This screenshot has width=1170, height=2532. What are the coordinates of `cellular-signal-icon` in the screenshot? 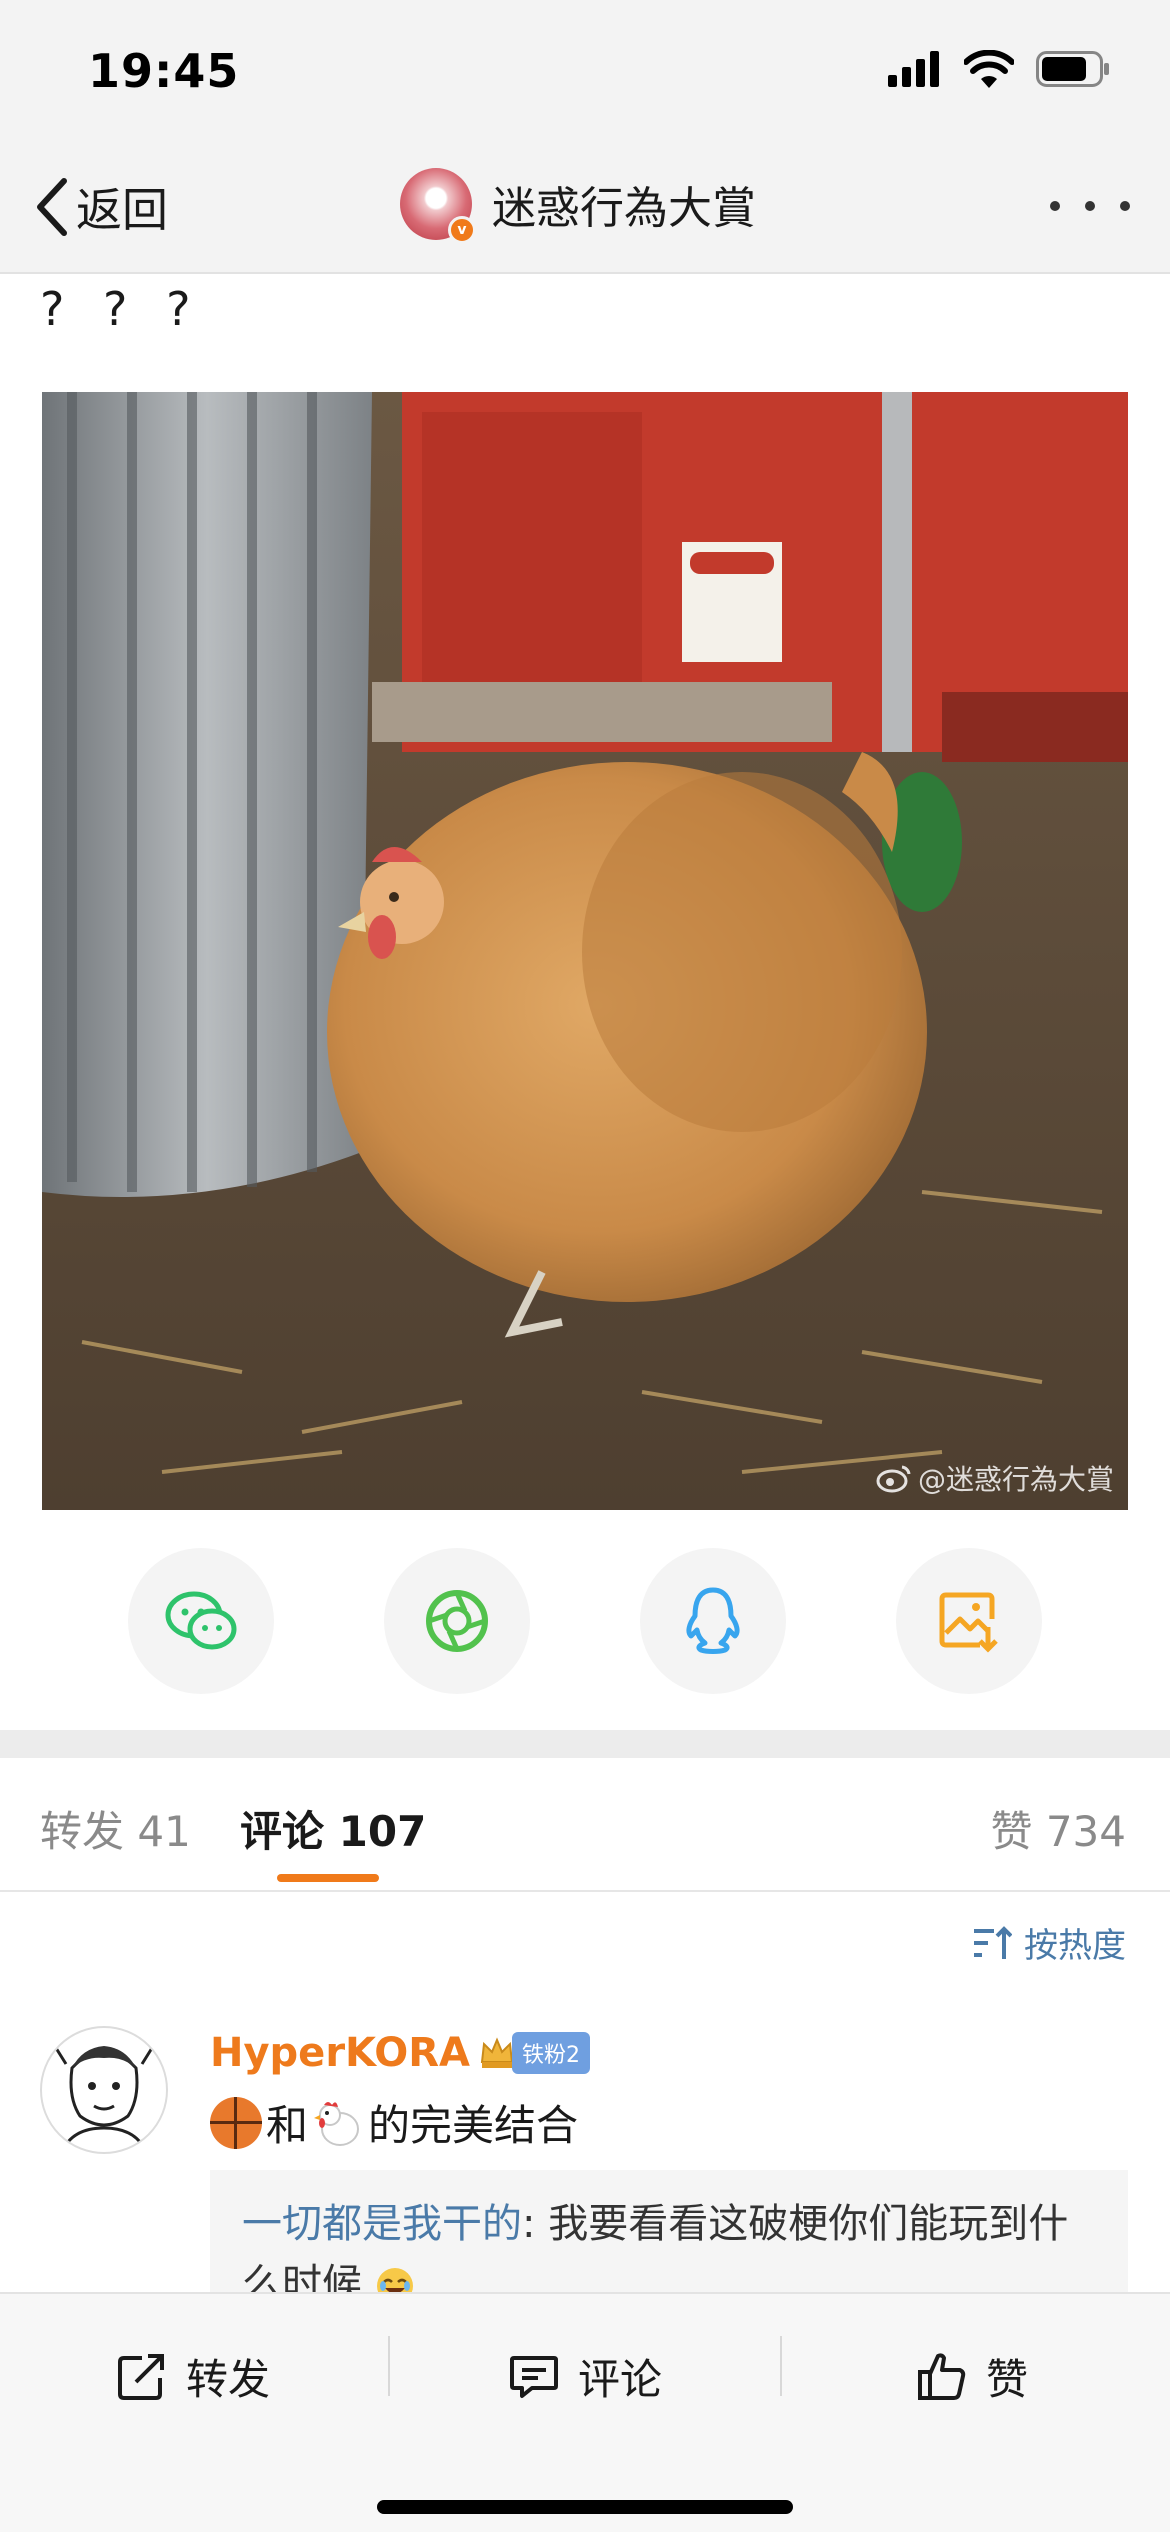 It's located at (913, 69).